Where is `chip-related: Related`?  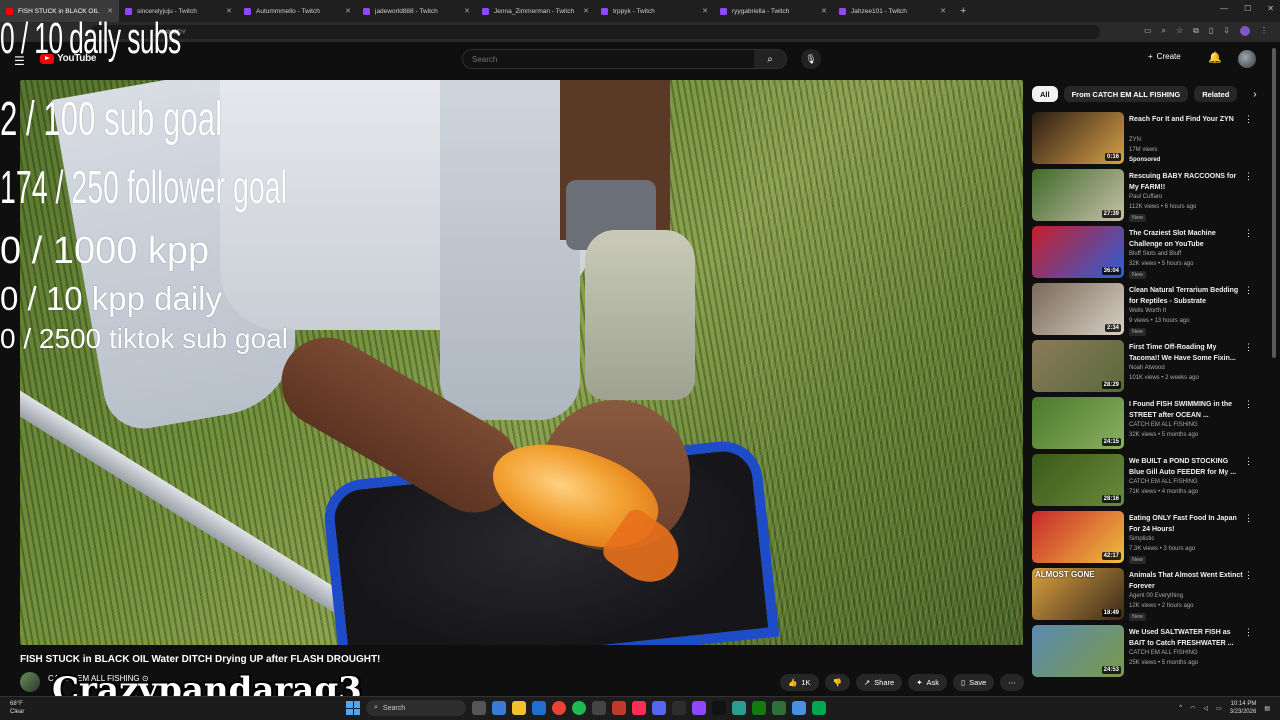
chip-related: Related is located at coordinates (1216, 94).